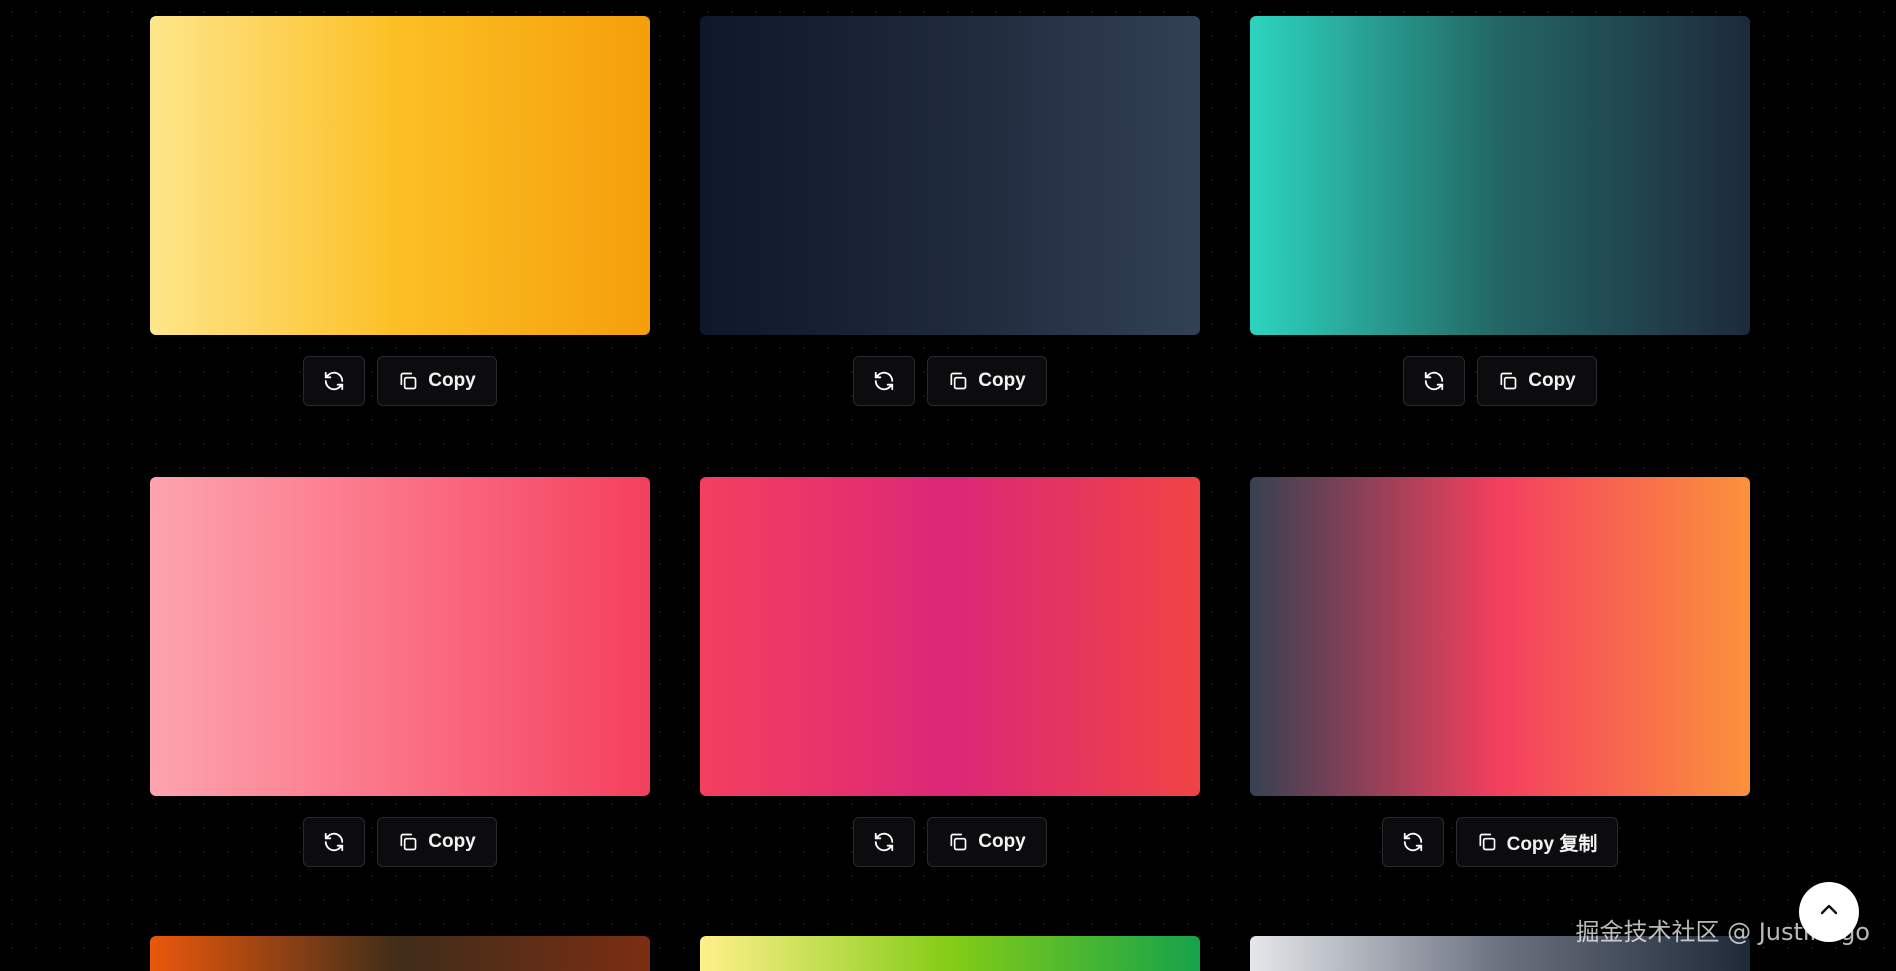 The image size is (1896, 971). I want to click on card-actions: Copy 复制, so click(1500, 842).